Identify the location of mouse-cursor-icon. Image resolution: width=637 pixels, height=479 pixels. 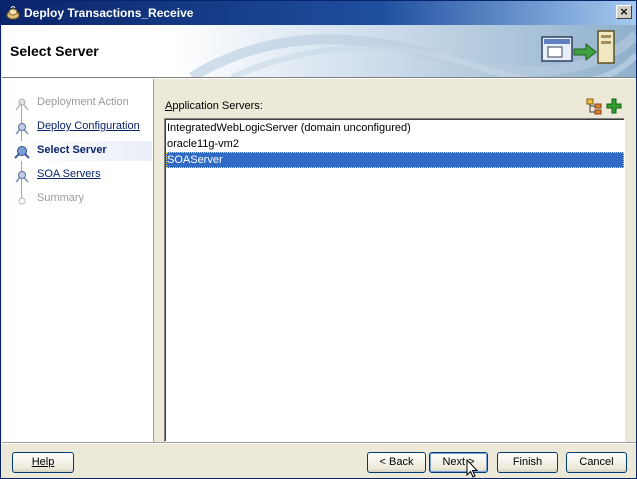
(472, 468).